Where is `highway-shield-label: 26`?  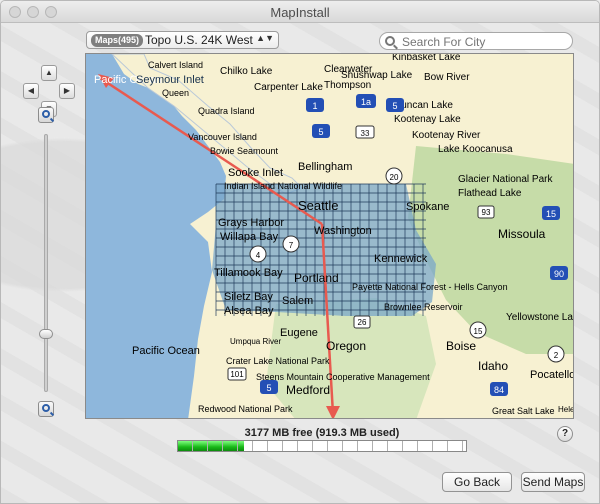 highway-shield-label: 26 is located at coordinates (362, 322).